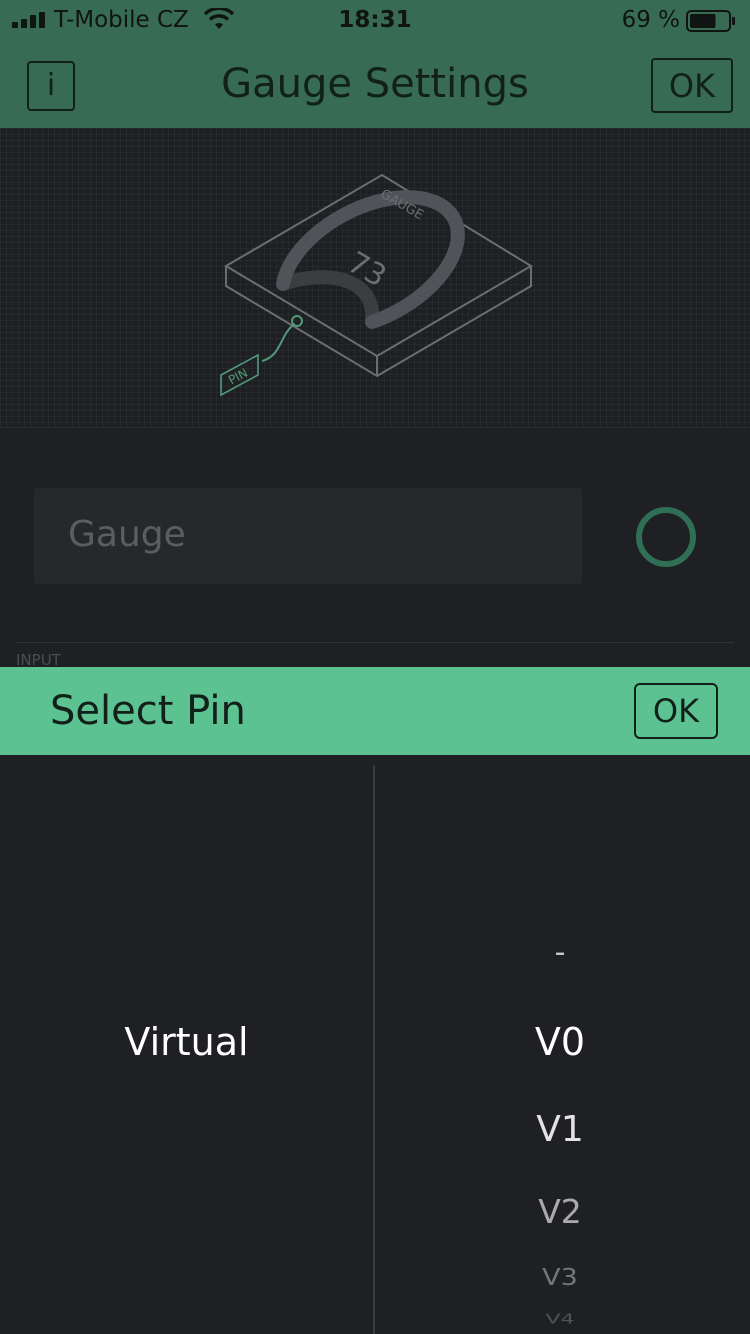 The image size is (750, 1334). I want to click on nav-bar: i Gauge Settings OK, so click(375, 84).